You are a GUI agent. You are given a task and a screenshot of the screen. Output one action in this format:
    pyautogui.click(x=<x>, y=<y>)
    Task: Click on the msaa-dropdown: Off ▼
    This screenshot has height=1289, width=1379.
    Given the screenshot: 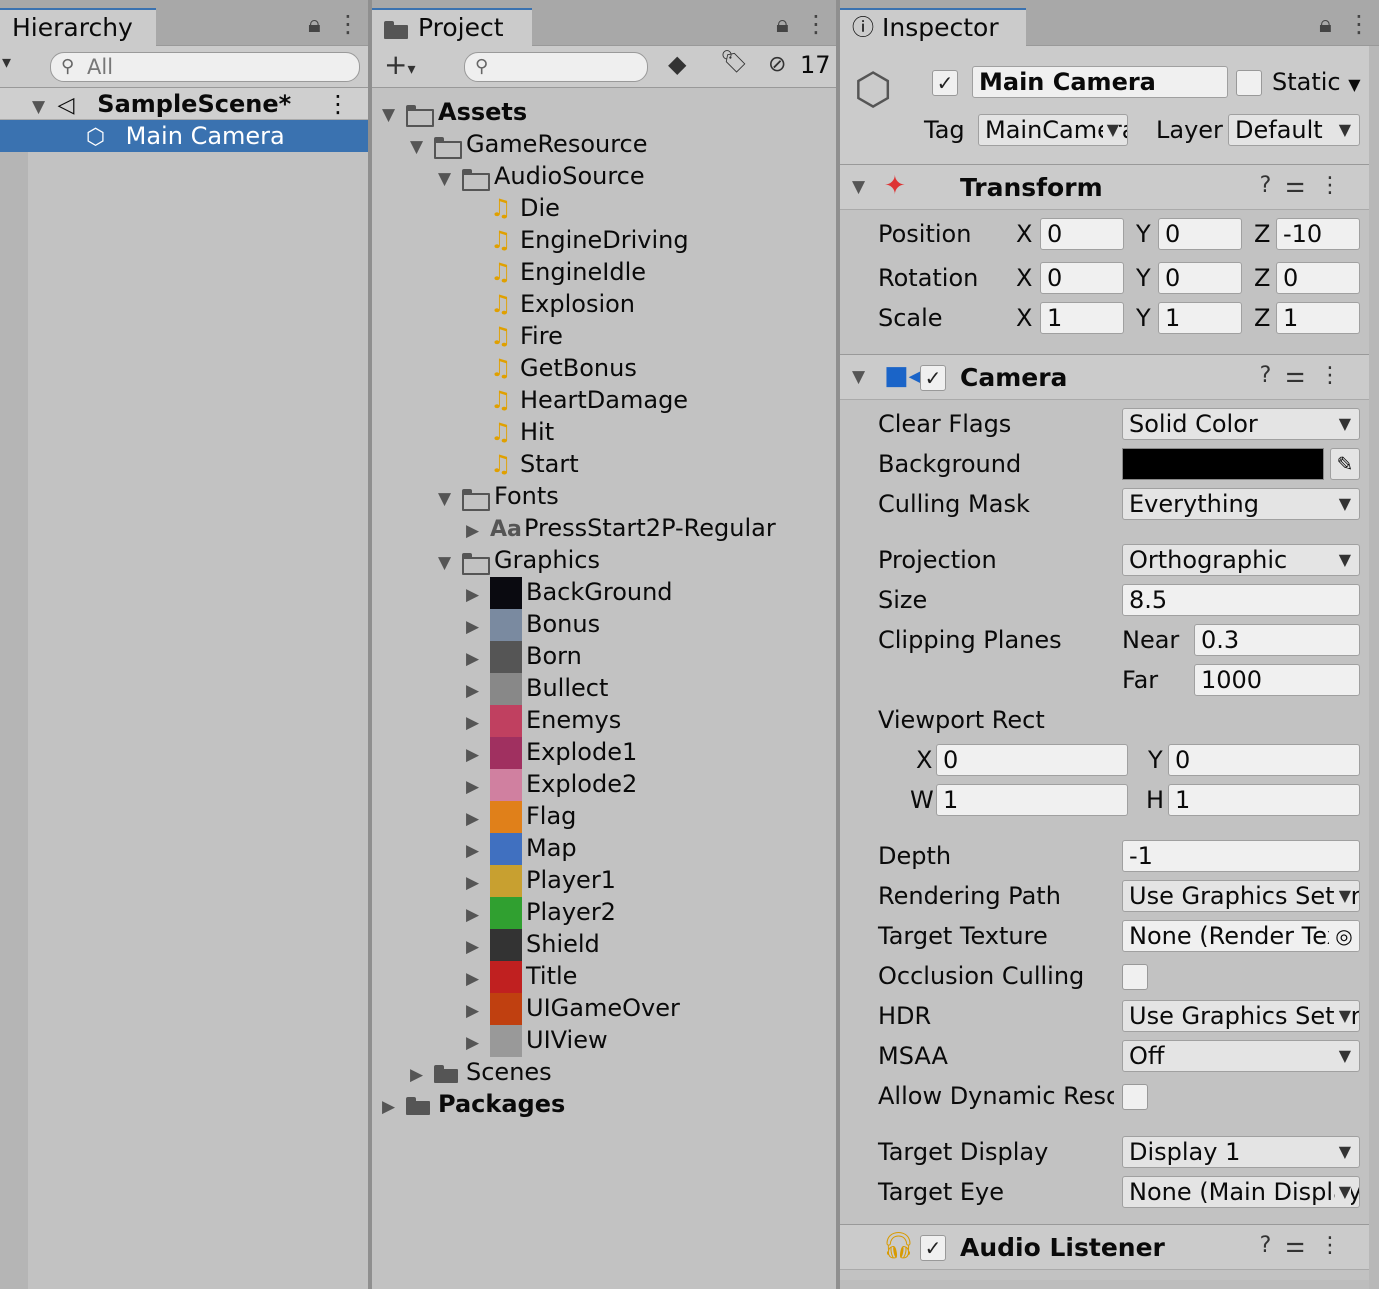 What is the action you would take?
    pyautogui.click(x=1241, y=1056)
    